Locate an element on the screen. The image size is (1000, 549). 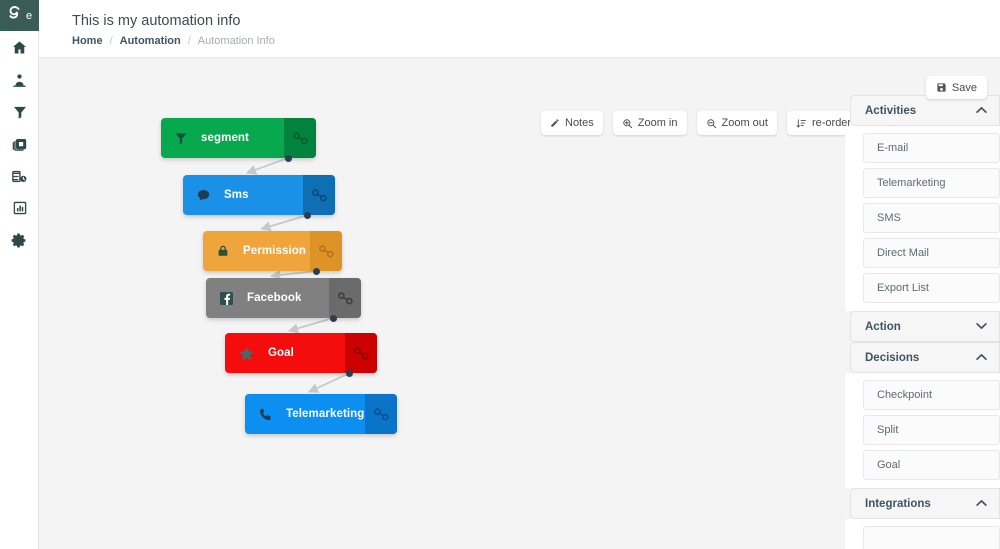
lock-icon is located at coordinates (223, 251).